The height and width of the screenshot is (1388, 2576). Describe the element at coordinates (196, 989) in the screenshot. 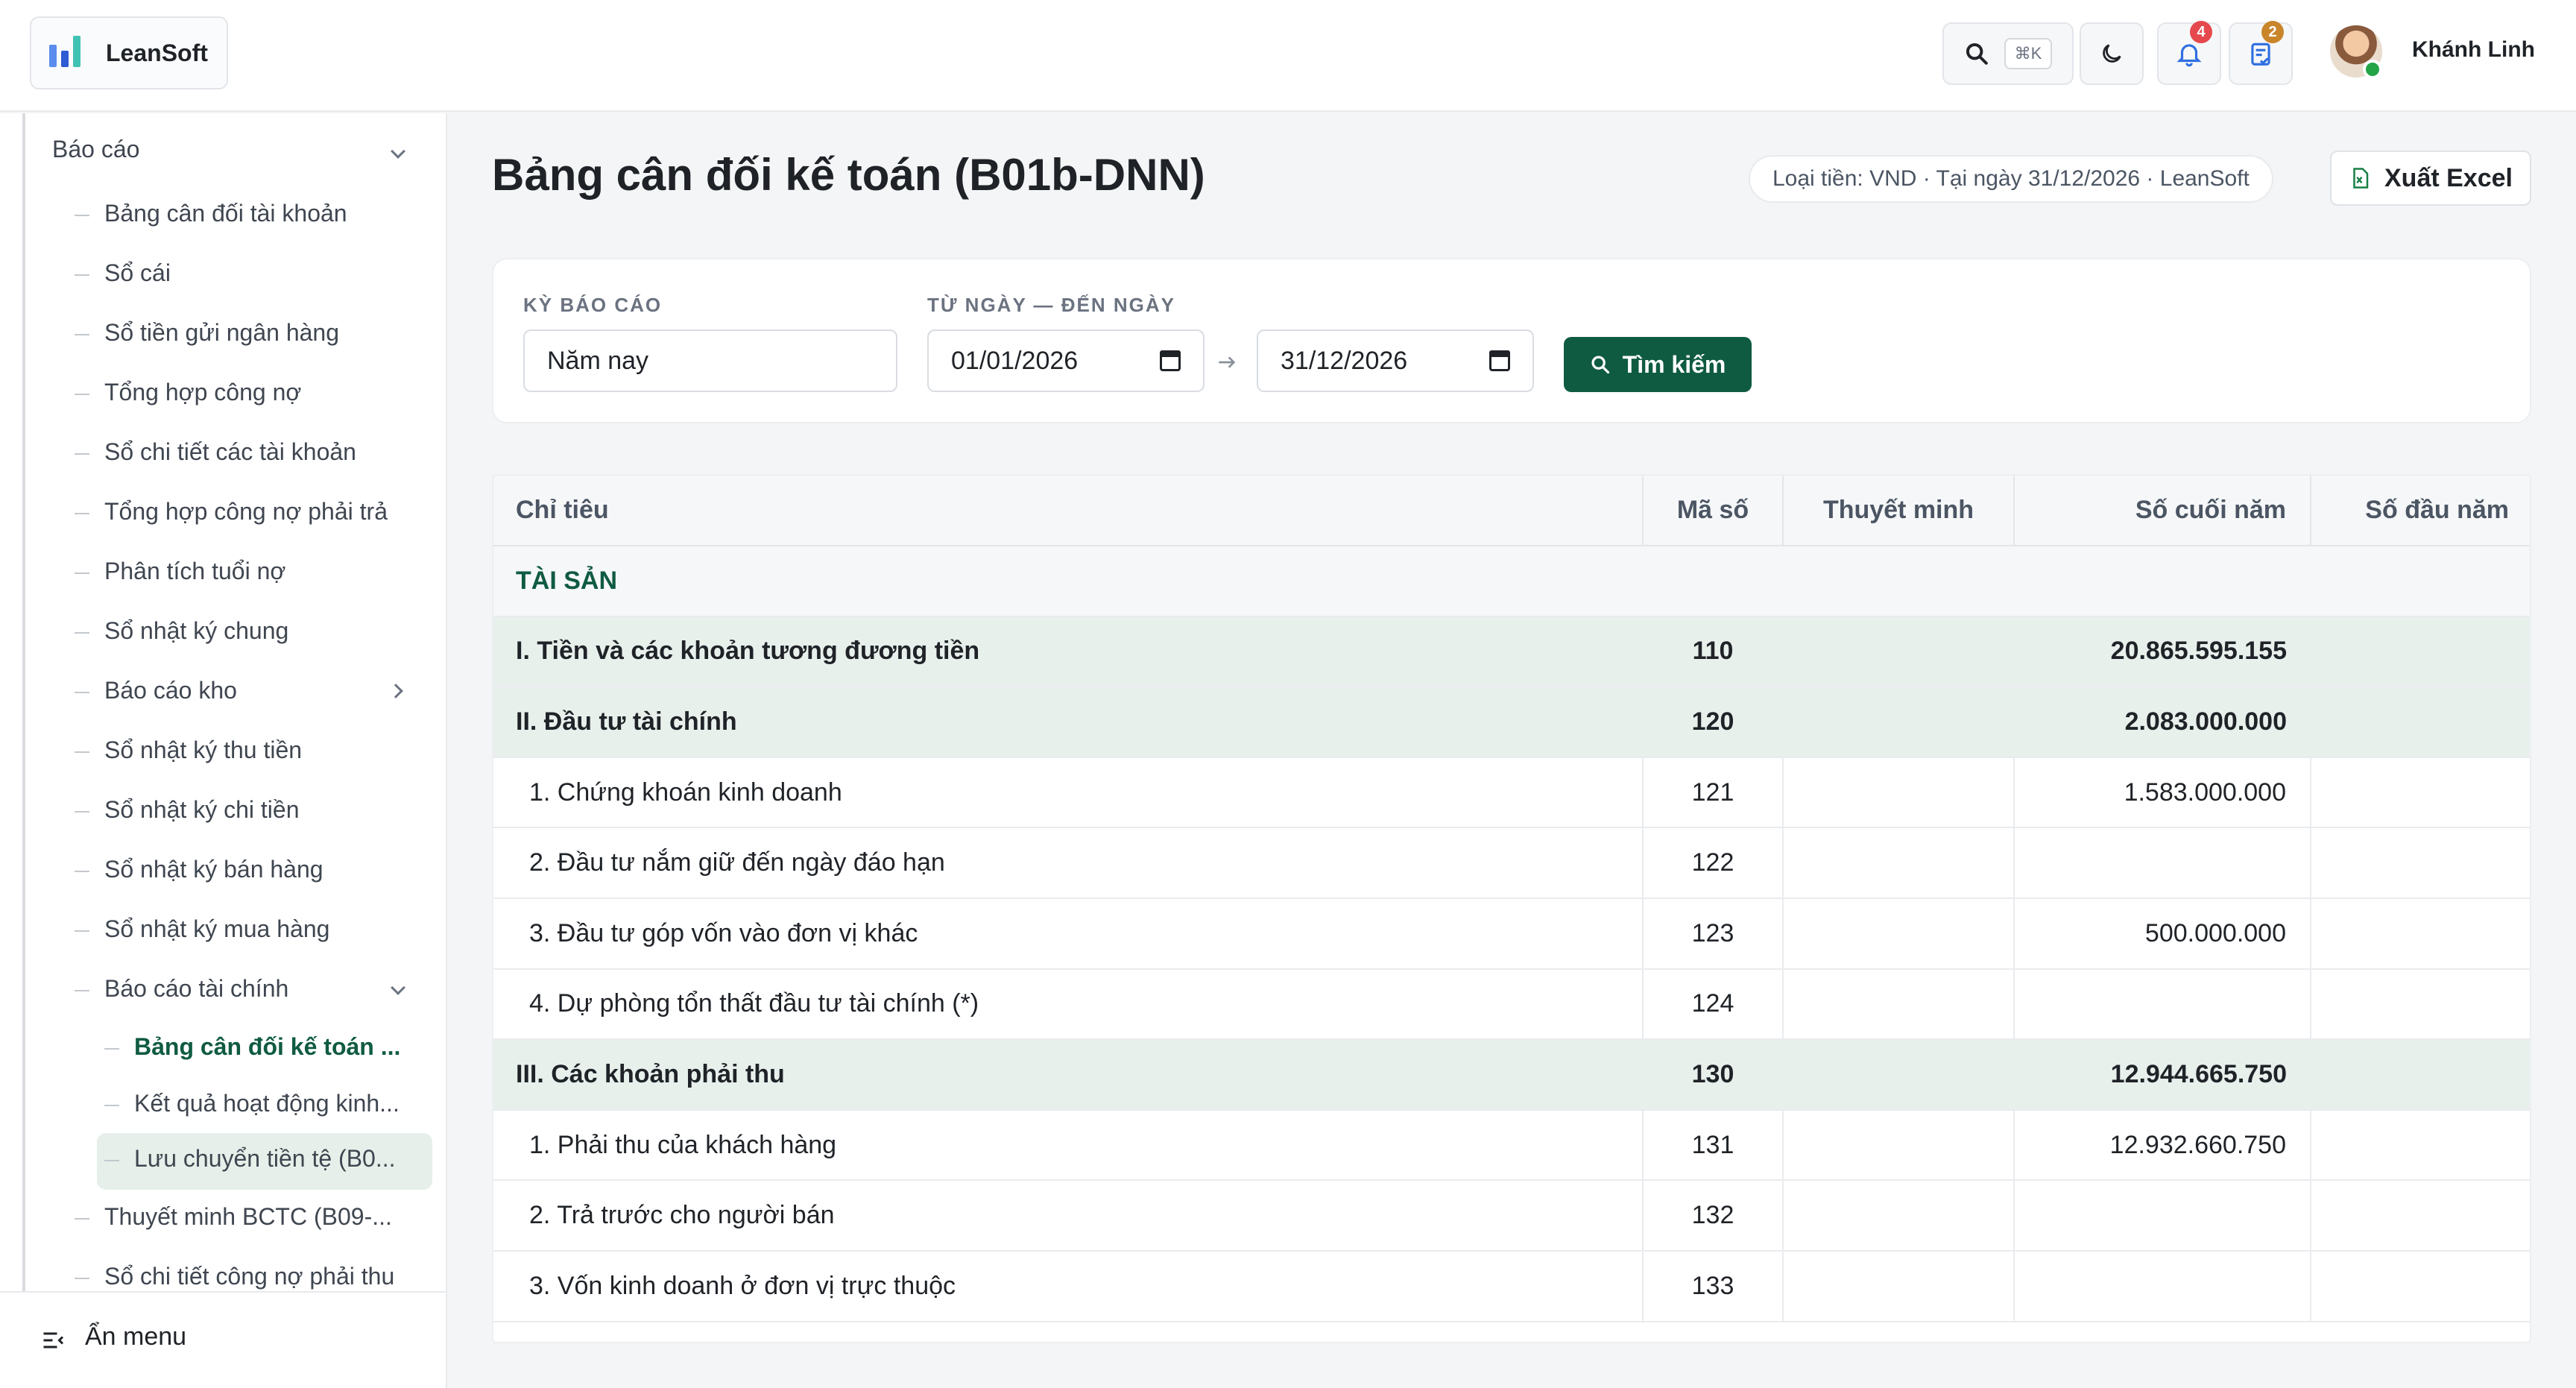

I see `sidebar-item-financial-reports: Báo cáo tài chính` at that location.